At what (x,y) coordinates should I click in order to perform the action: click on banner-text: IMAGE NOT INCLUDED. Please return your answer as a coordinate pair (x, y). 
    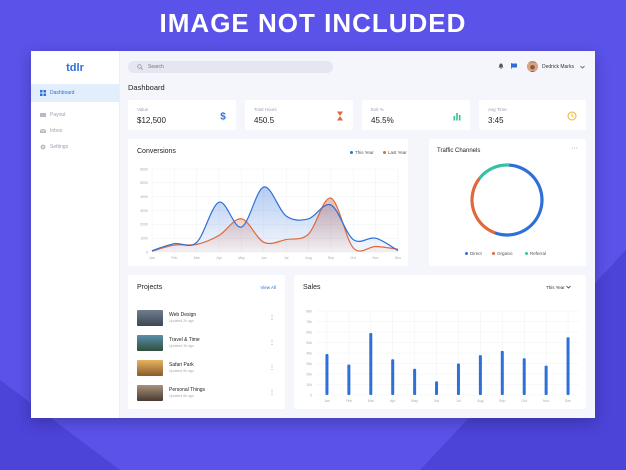
    Looking at the image, I should click on (313, 23).